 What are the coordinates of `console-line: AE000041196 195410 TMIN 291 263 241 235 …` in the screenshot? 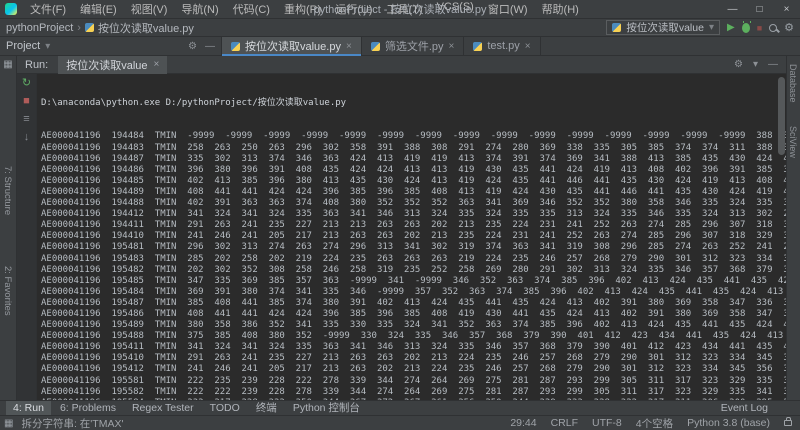 It's located at (413, 358).